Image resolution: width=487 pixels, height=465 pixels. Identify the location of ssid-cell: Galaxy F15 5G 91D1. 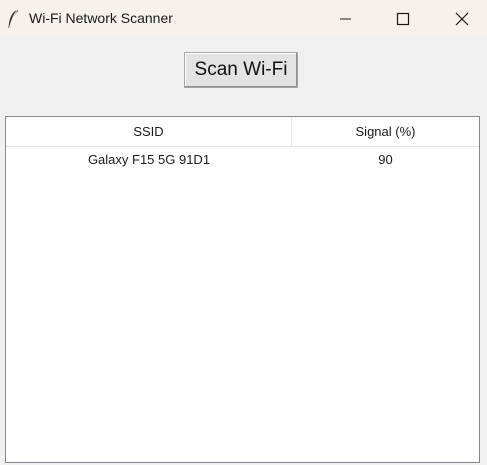
(149, 159).